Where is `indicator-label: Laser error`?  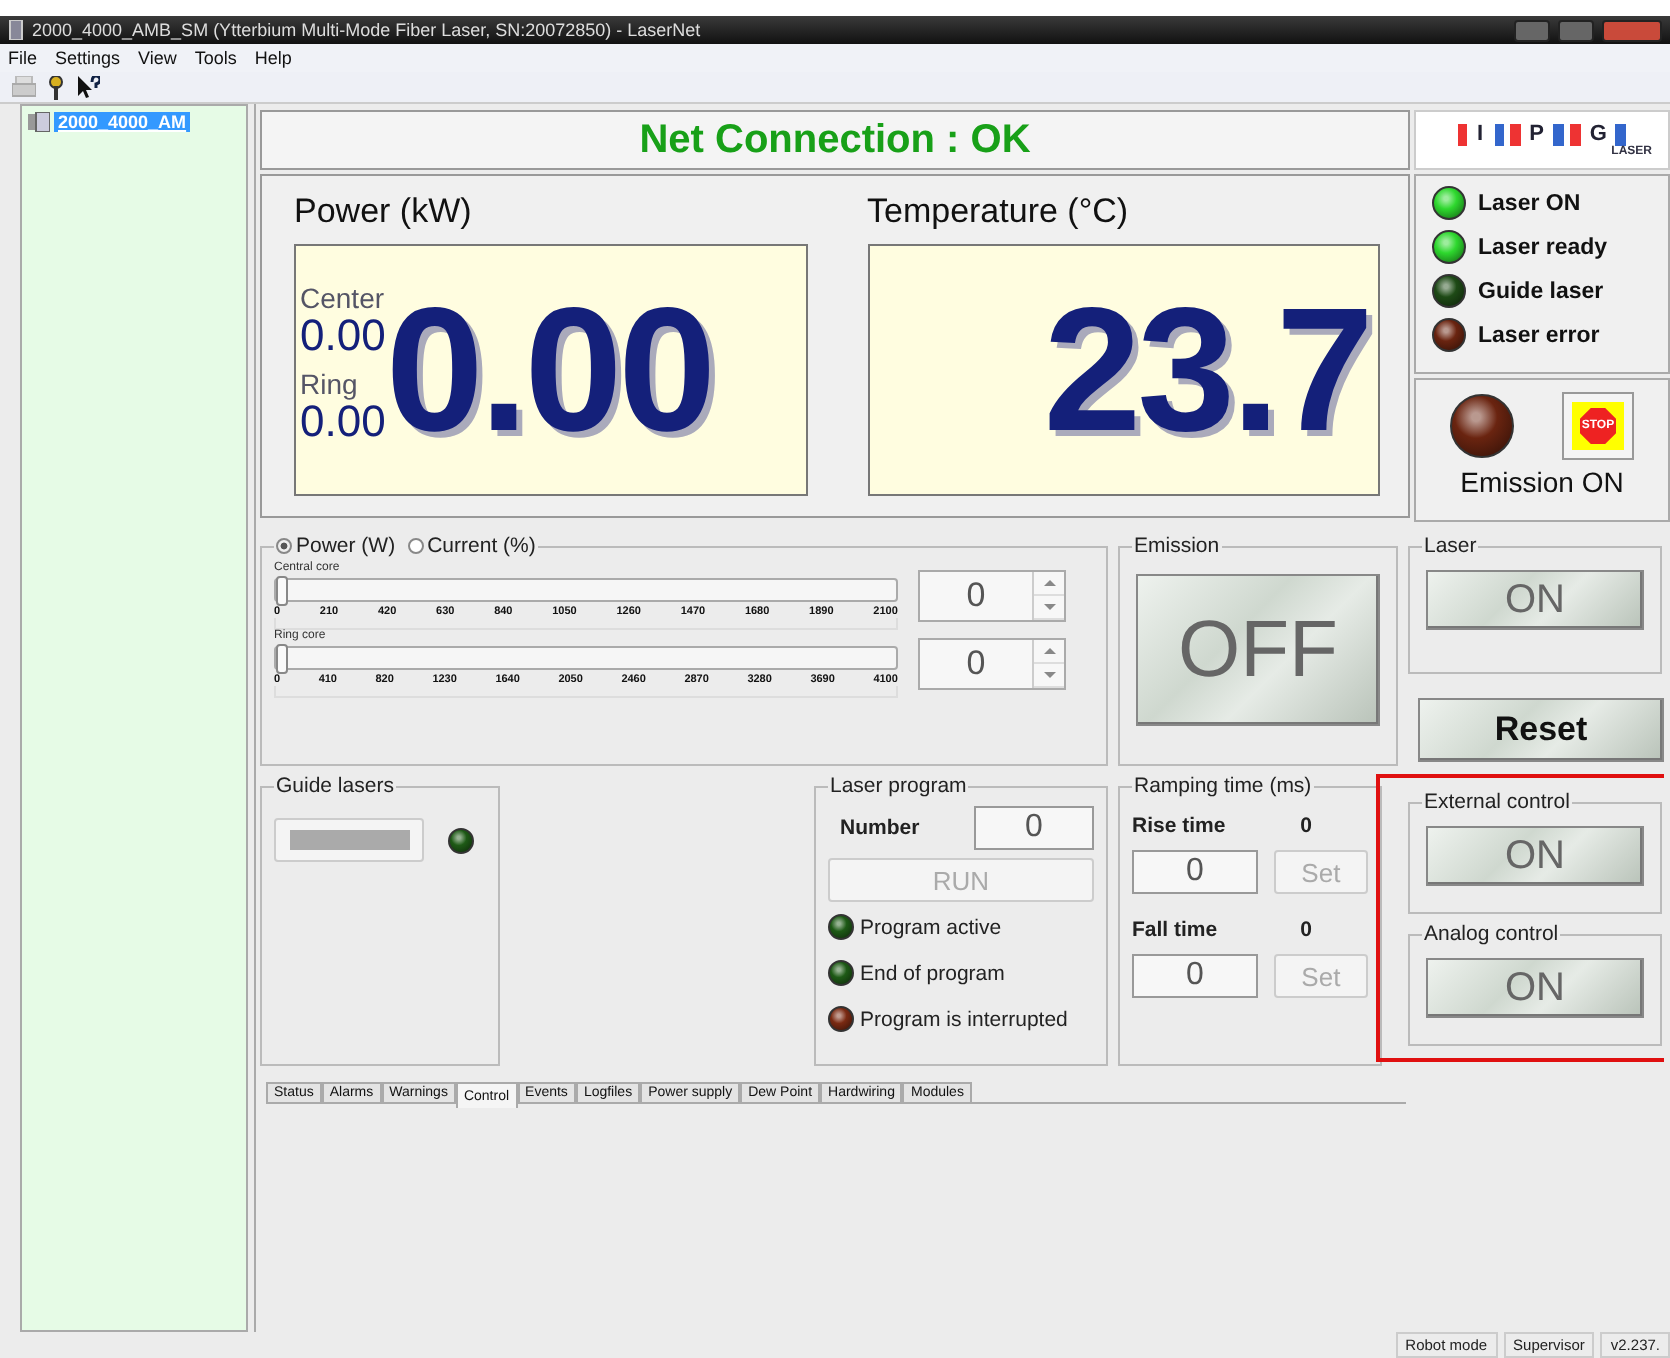 indicator-label: Laser error is located at coordinates (1539, 335).